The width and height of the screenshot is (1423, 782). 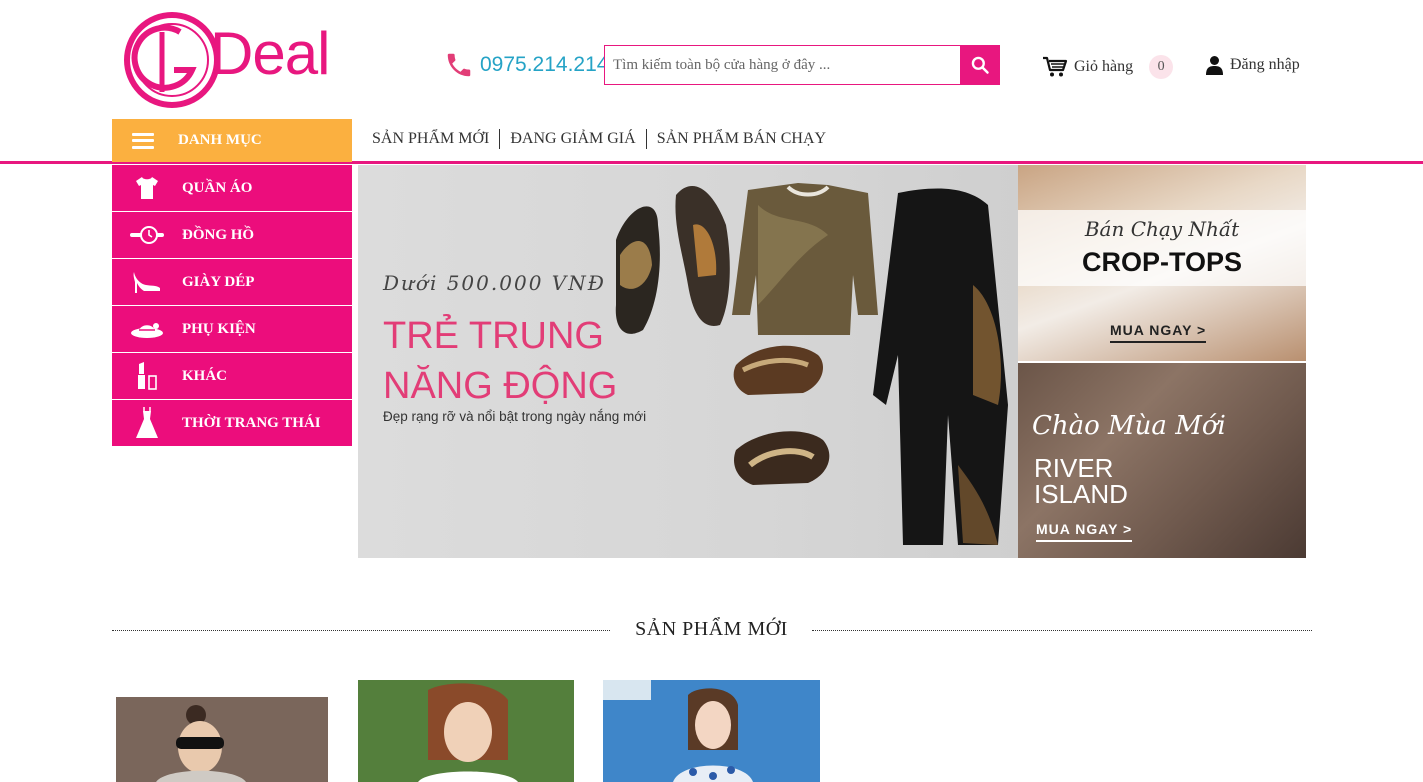 I want to click on hero-title-line: NĂNG ĐỘNG, so click(x=500, y=386).